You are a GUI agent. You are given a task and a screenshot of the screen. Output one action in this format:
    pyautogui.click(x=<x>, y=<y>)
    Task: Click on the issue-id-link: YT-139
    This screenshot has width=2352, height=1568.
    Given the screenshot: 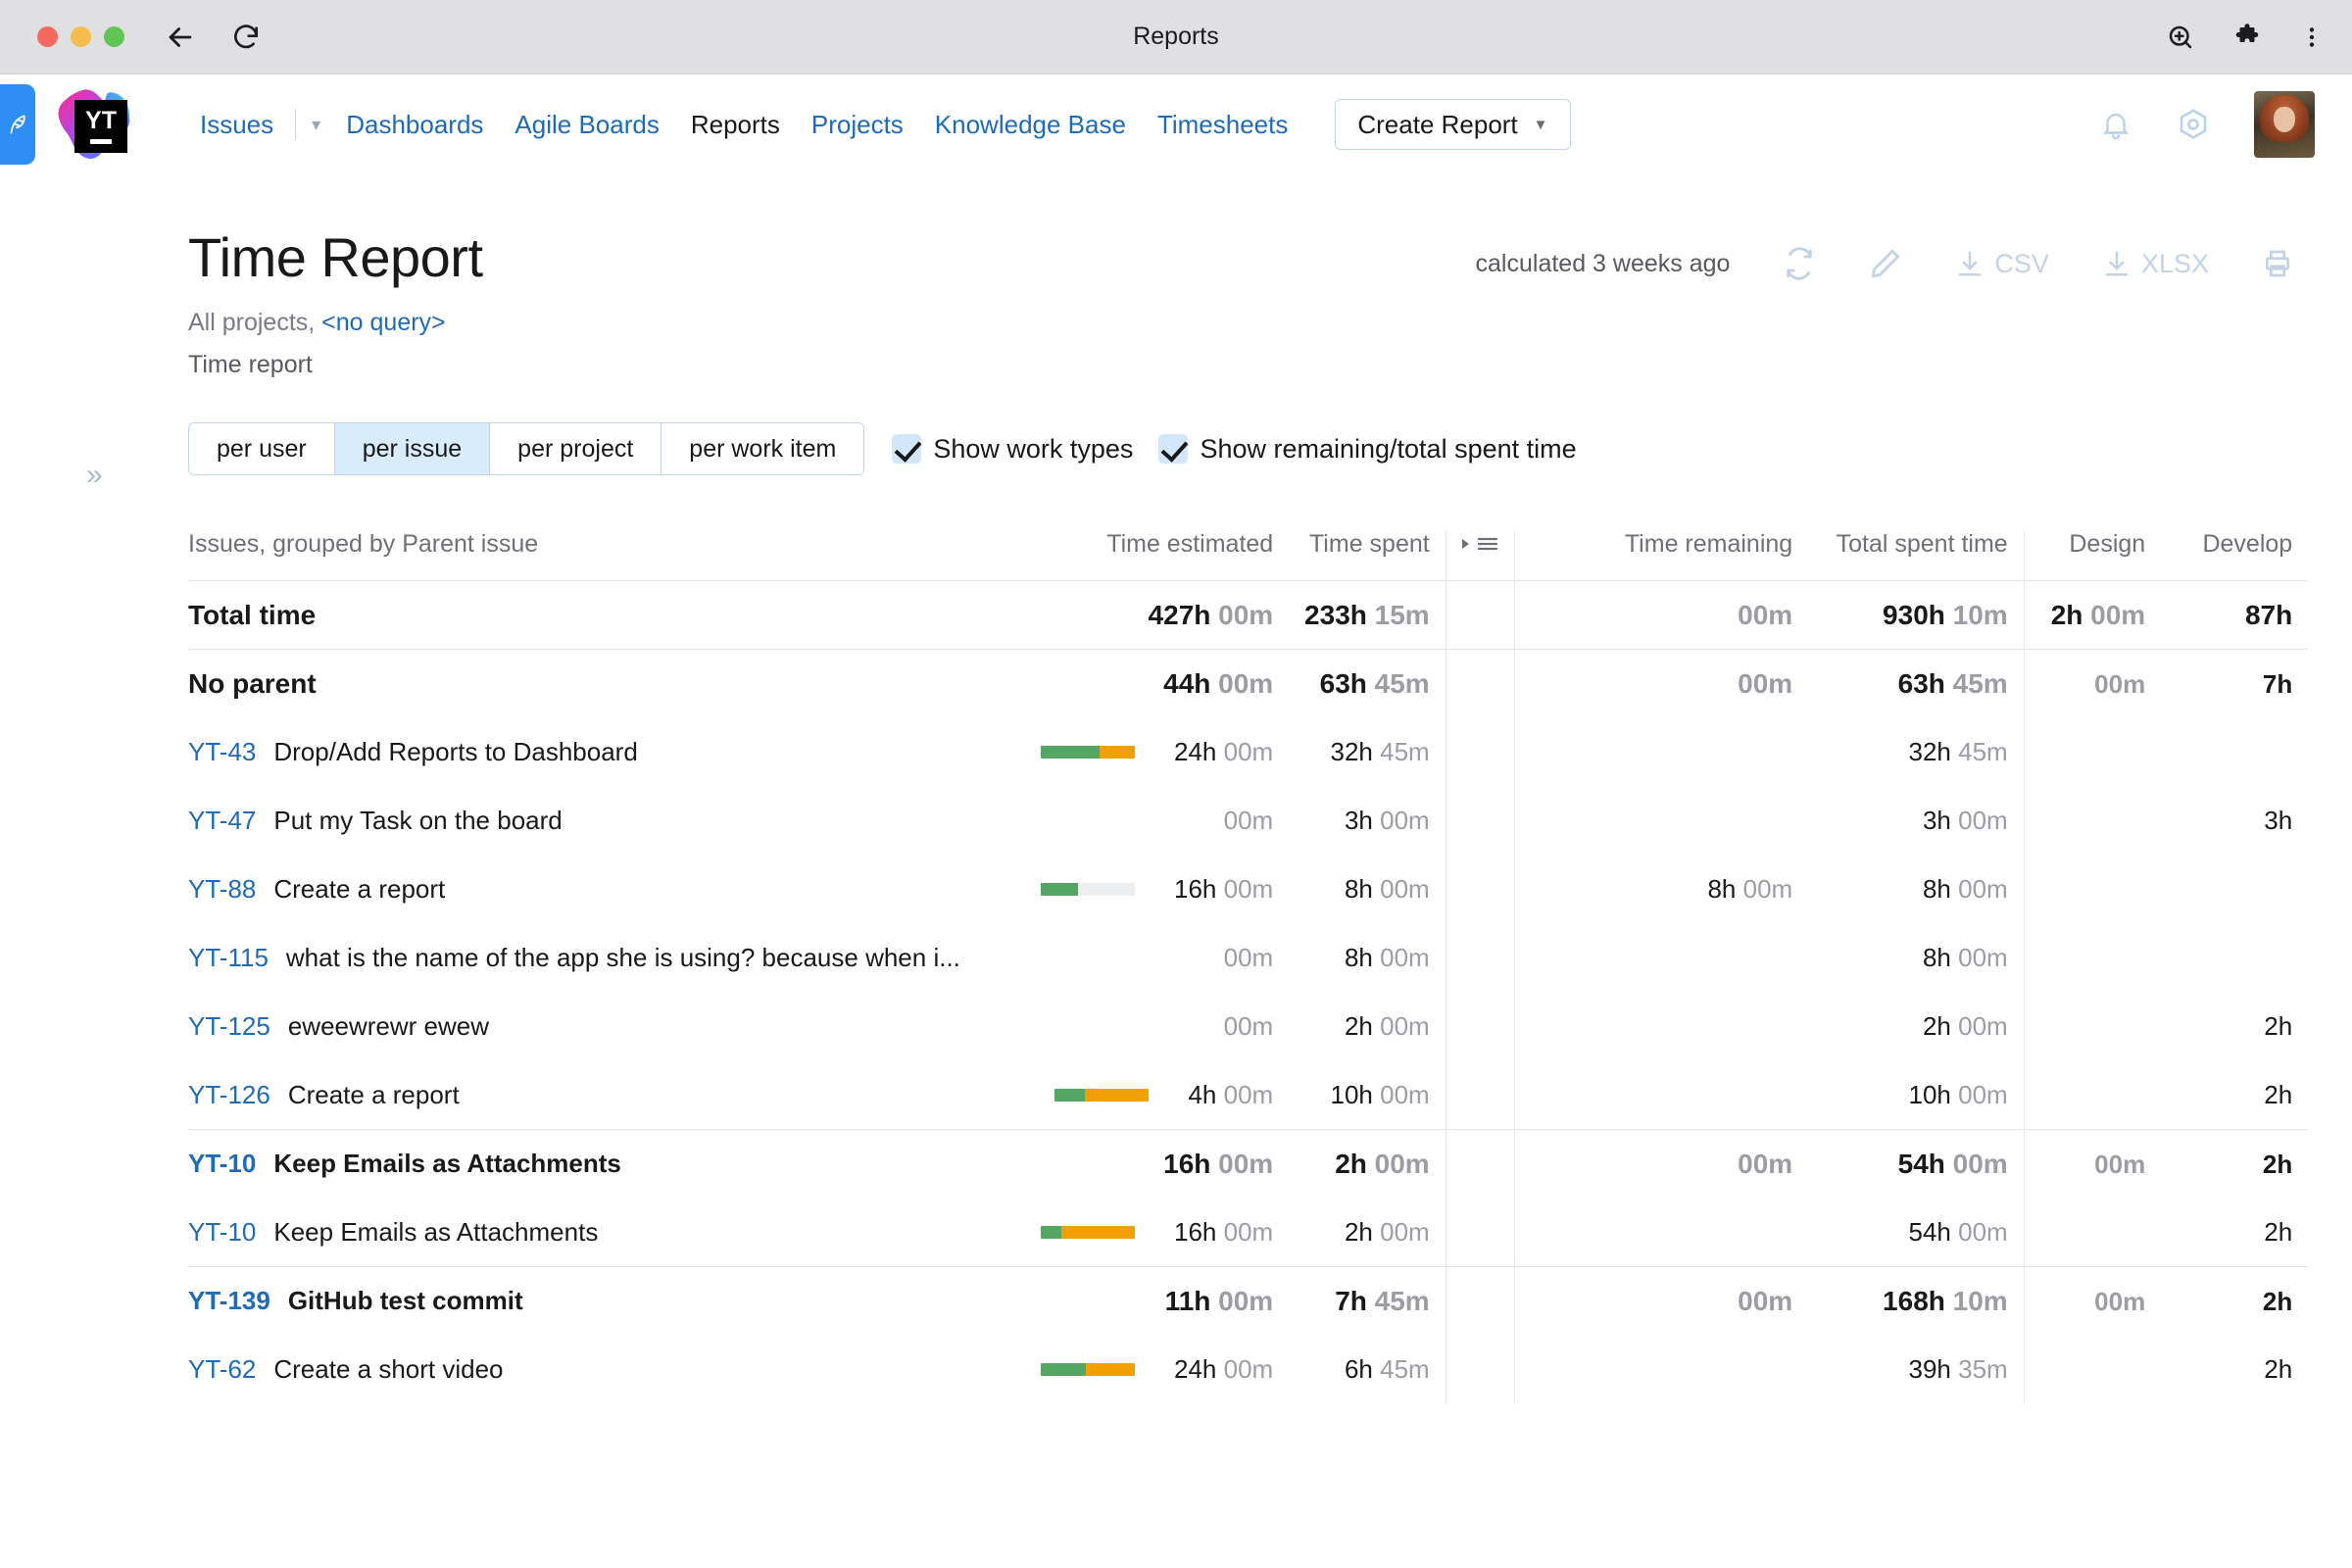 What is the action you would take?
    pyautogui.click(x=229, y=1301)
    